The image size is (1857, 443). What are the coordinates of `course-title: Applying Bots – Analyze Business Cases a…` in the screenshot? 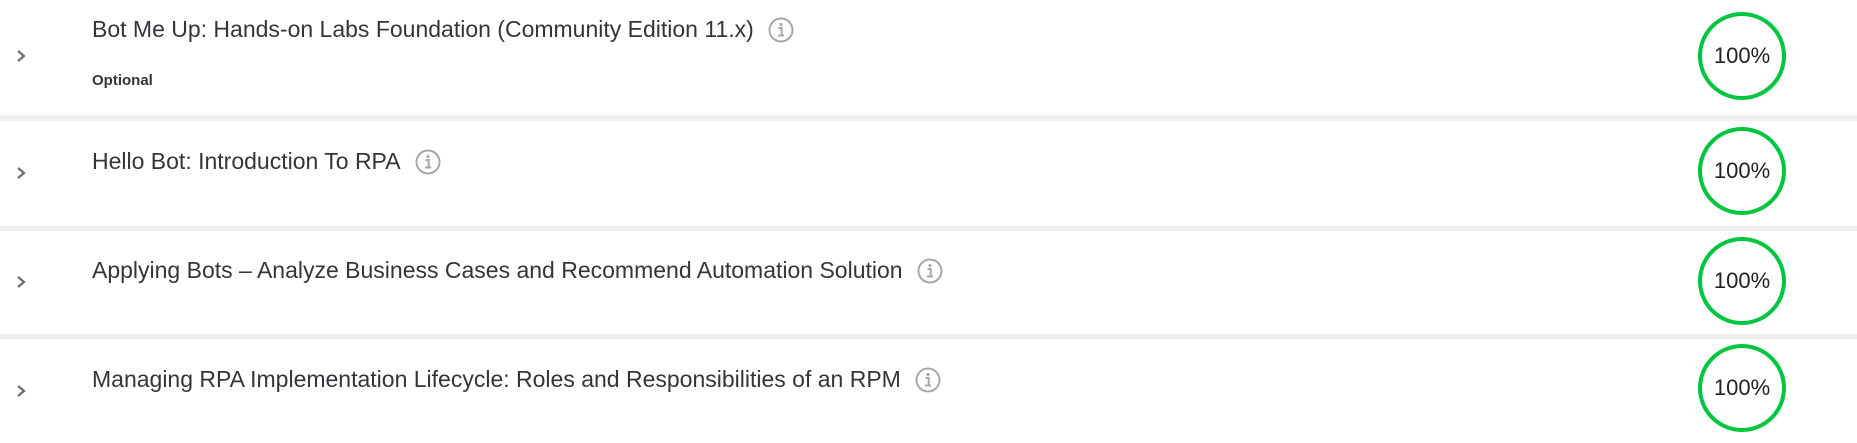 It's located at (497, 270).